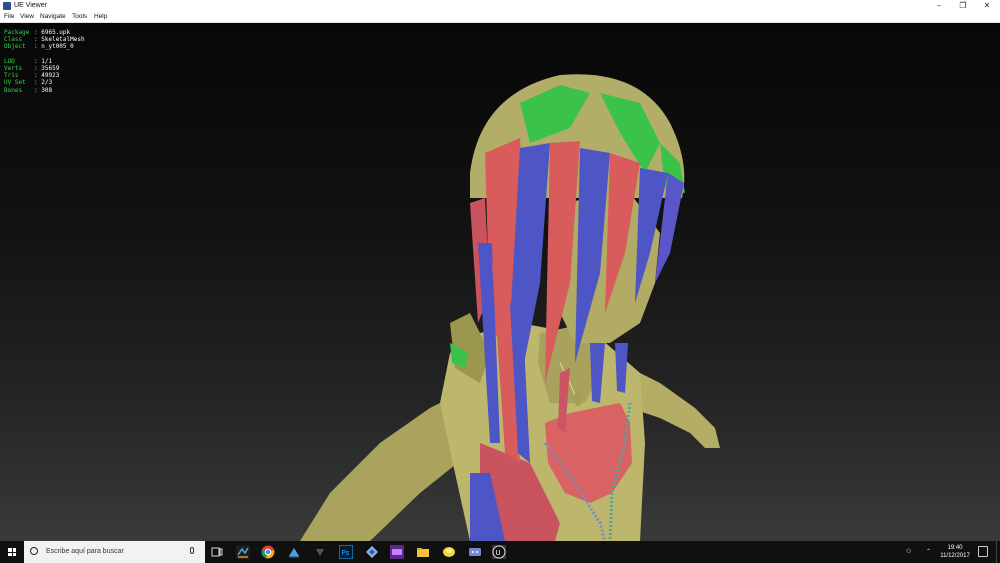 This screenshot has height=563, width=1000. Describe the element at coordinates (47, 83) in the screenshot. I see `info-value: 2/3` at that location.